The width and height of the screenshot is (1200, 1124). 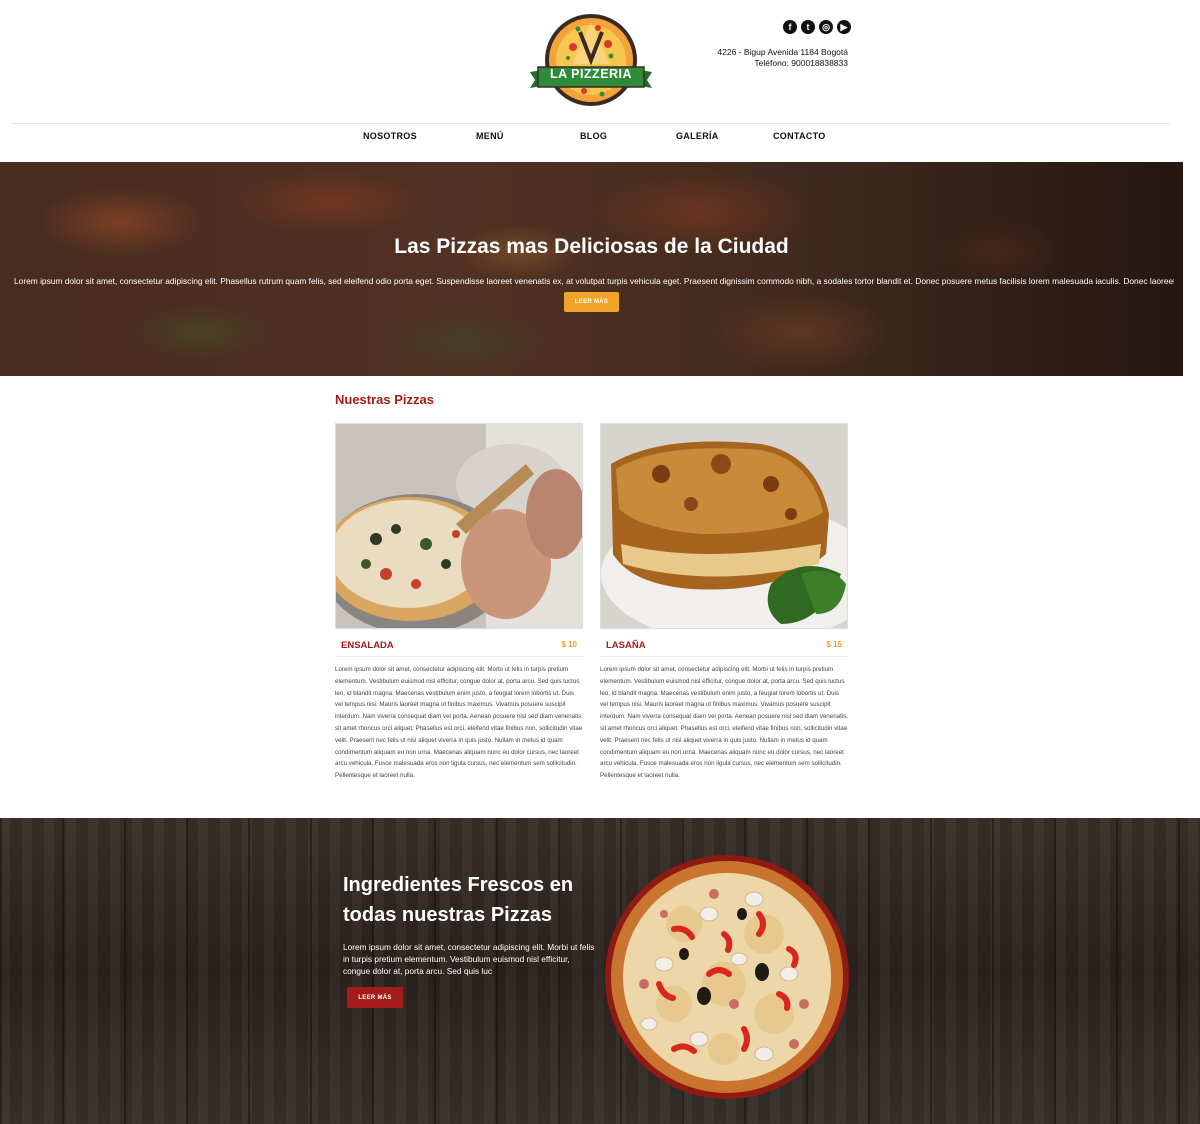 What do you see at coordinates (600, 143) in the screenshot?
I see `main-nav: NOSOTROS MENÚ BLOG GALERÍA CONTACTO` at bounding box center [600, 143].